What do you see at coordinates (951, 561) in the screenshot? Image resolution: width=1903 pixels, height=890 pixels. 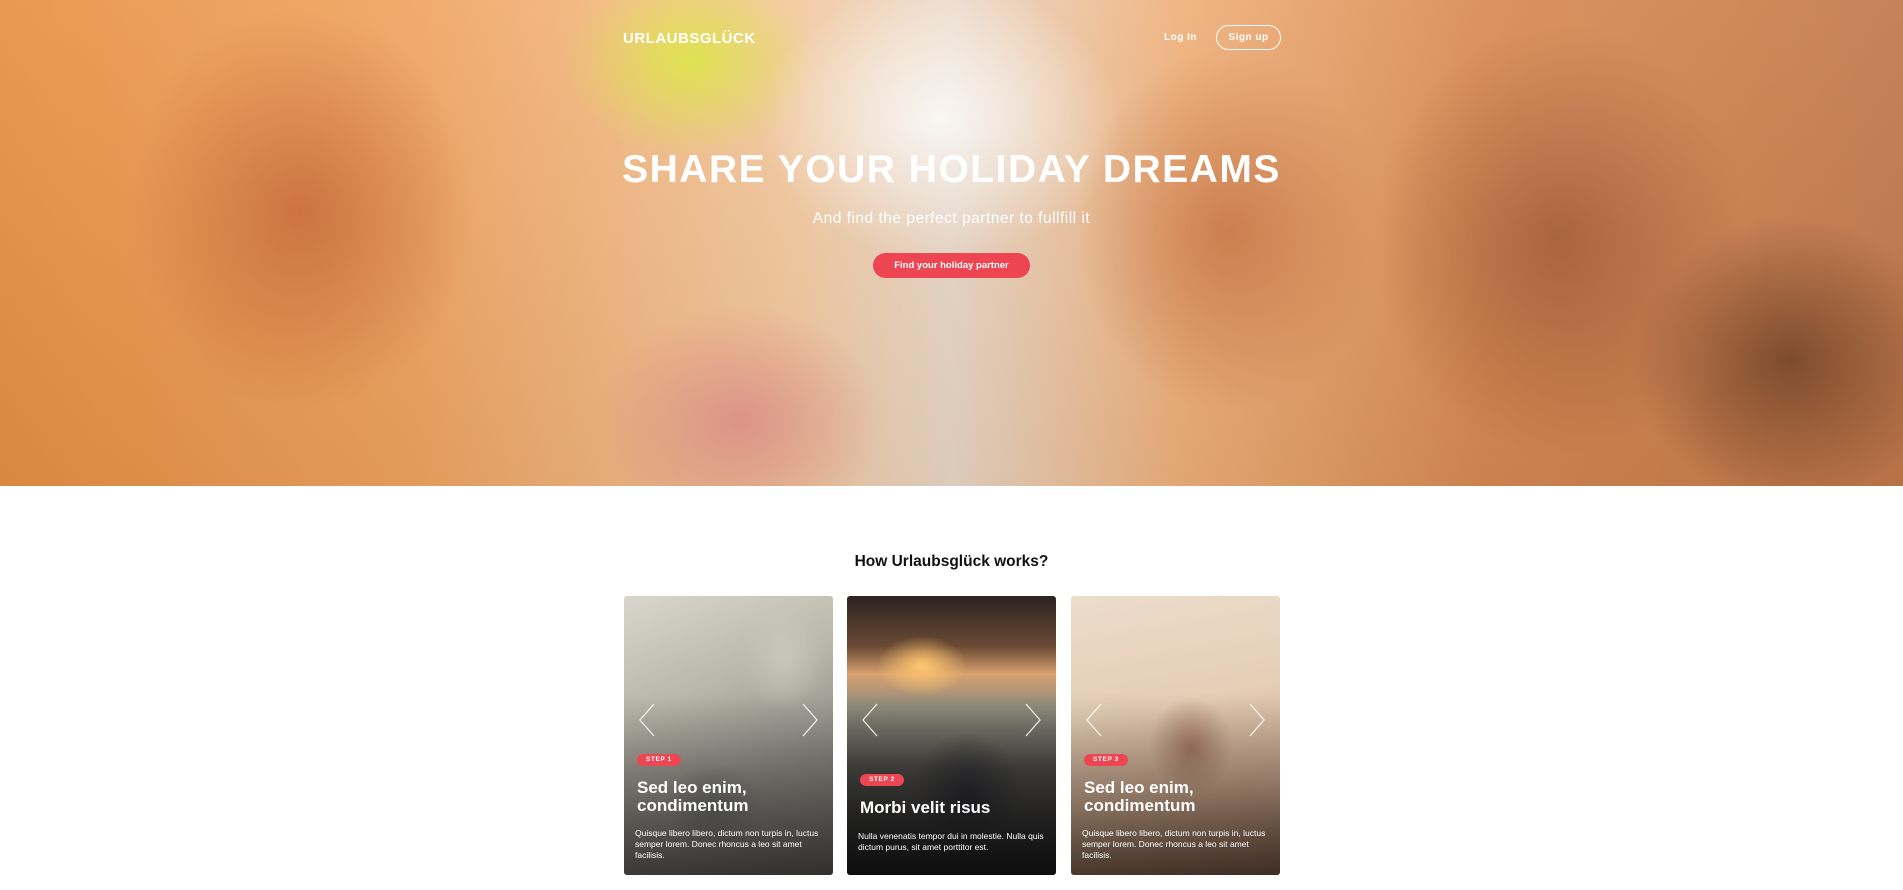 I see `how-it-works-title: How Urlaubsglück works?` at bounding box center [951, 561].